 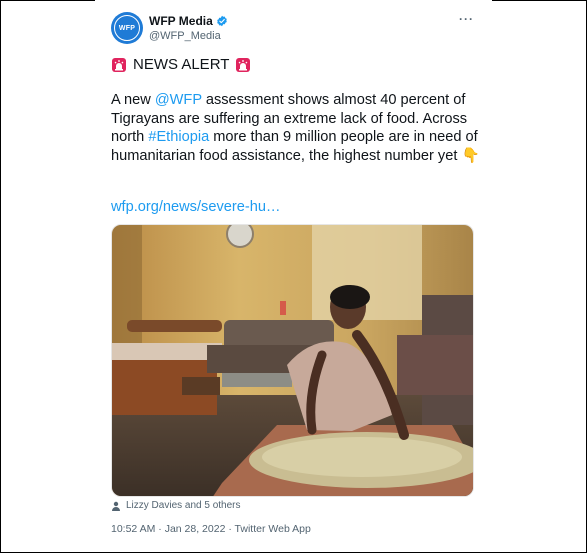 What do you see at coordinates (466, 19) in the screenshot?
I see `more-options-button: ···` at bounding box center [466, 19].